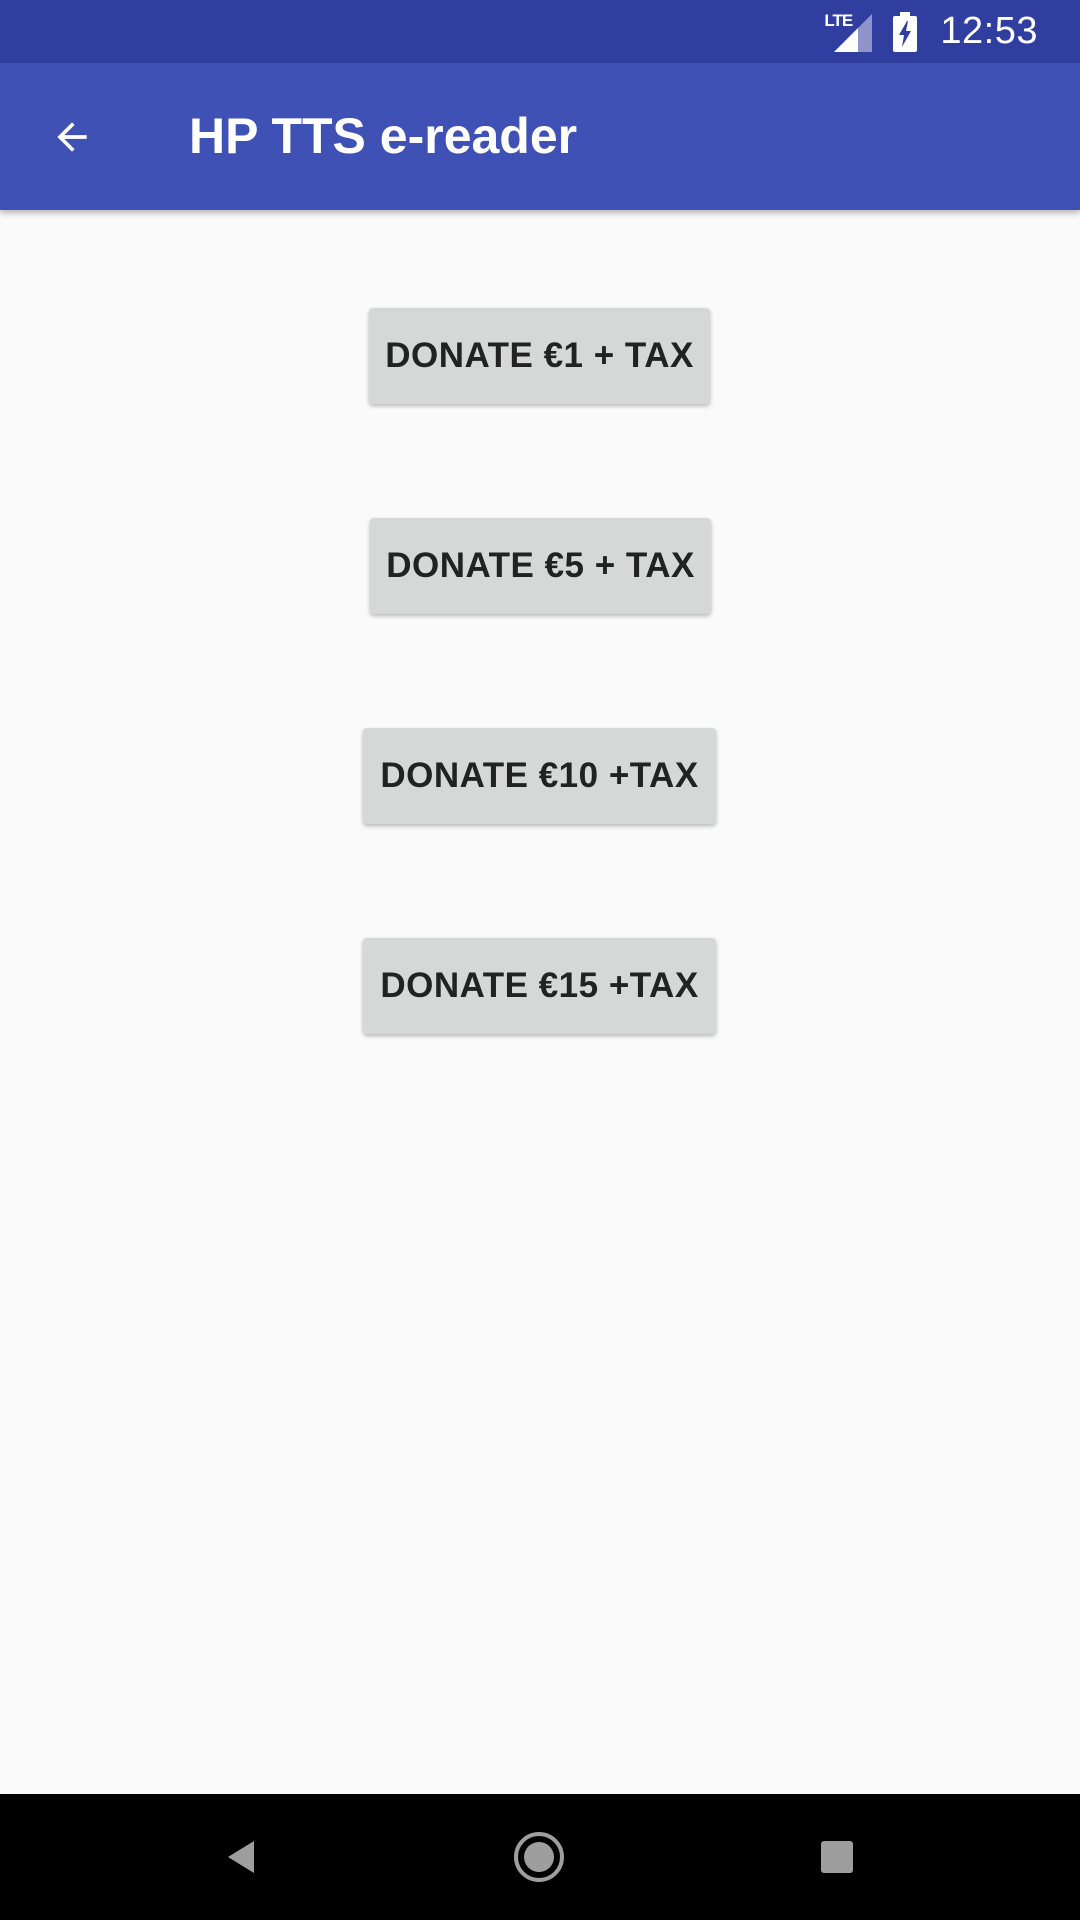  I want to click on back-triangle-icon, so click(241, 1857).